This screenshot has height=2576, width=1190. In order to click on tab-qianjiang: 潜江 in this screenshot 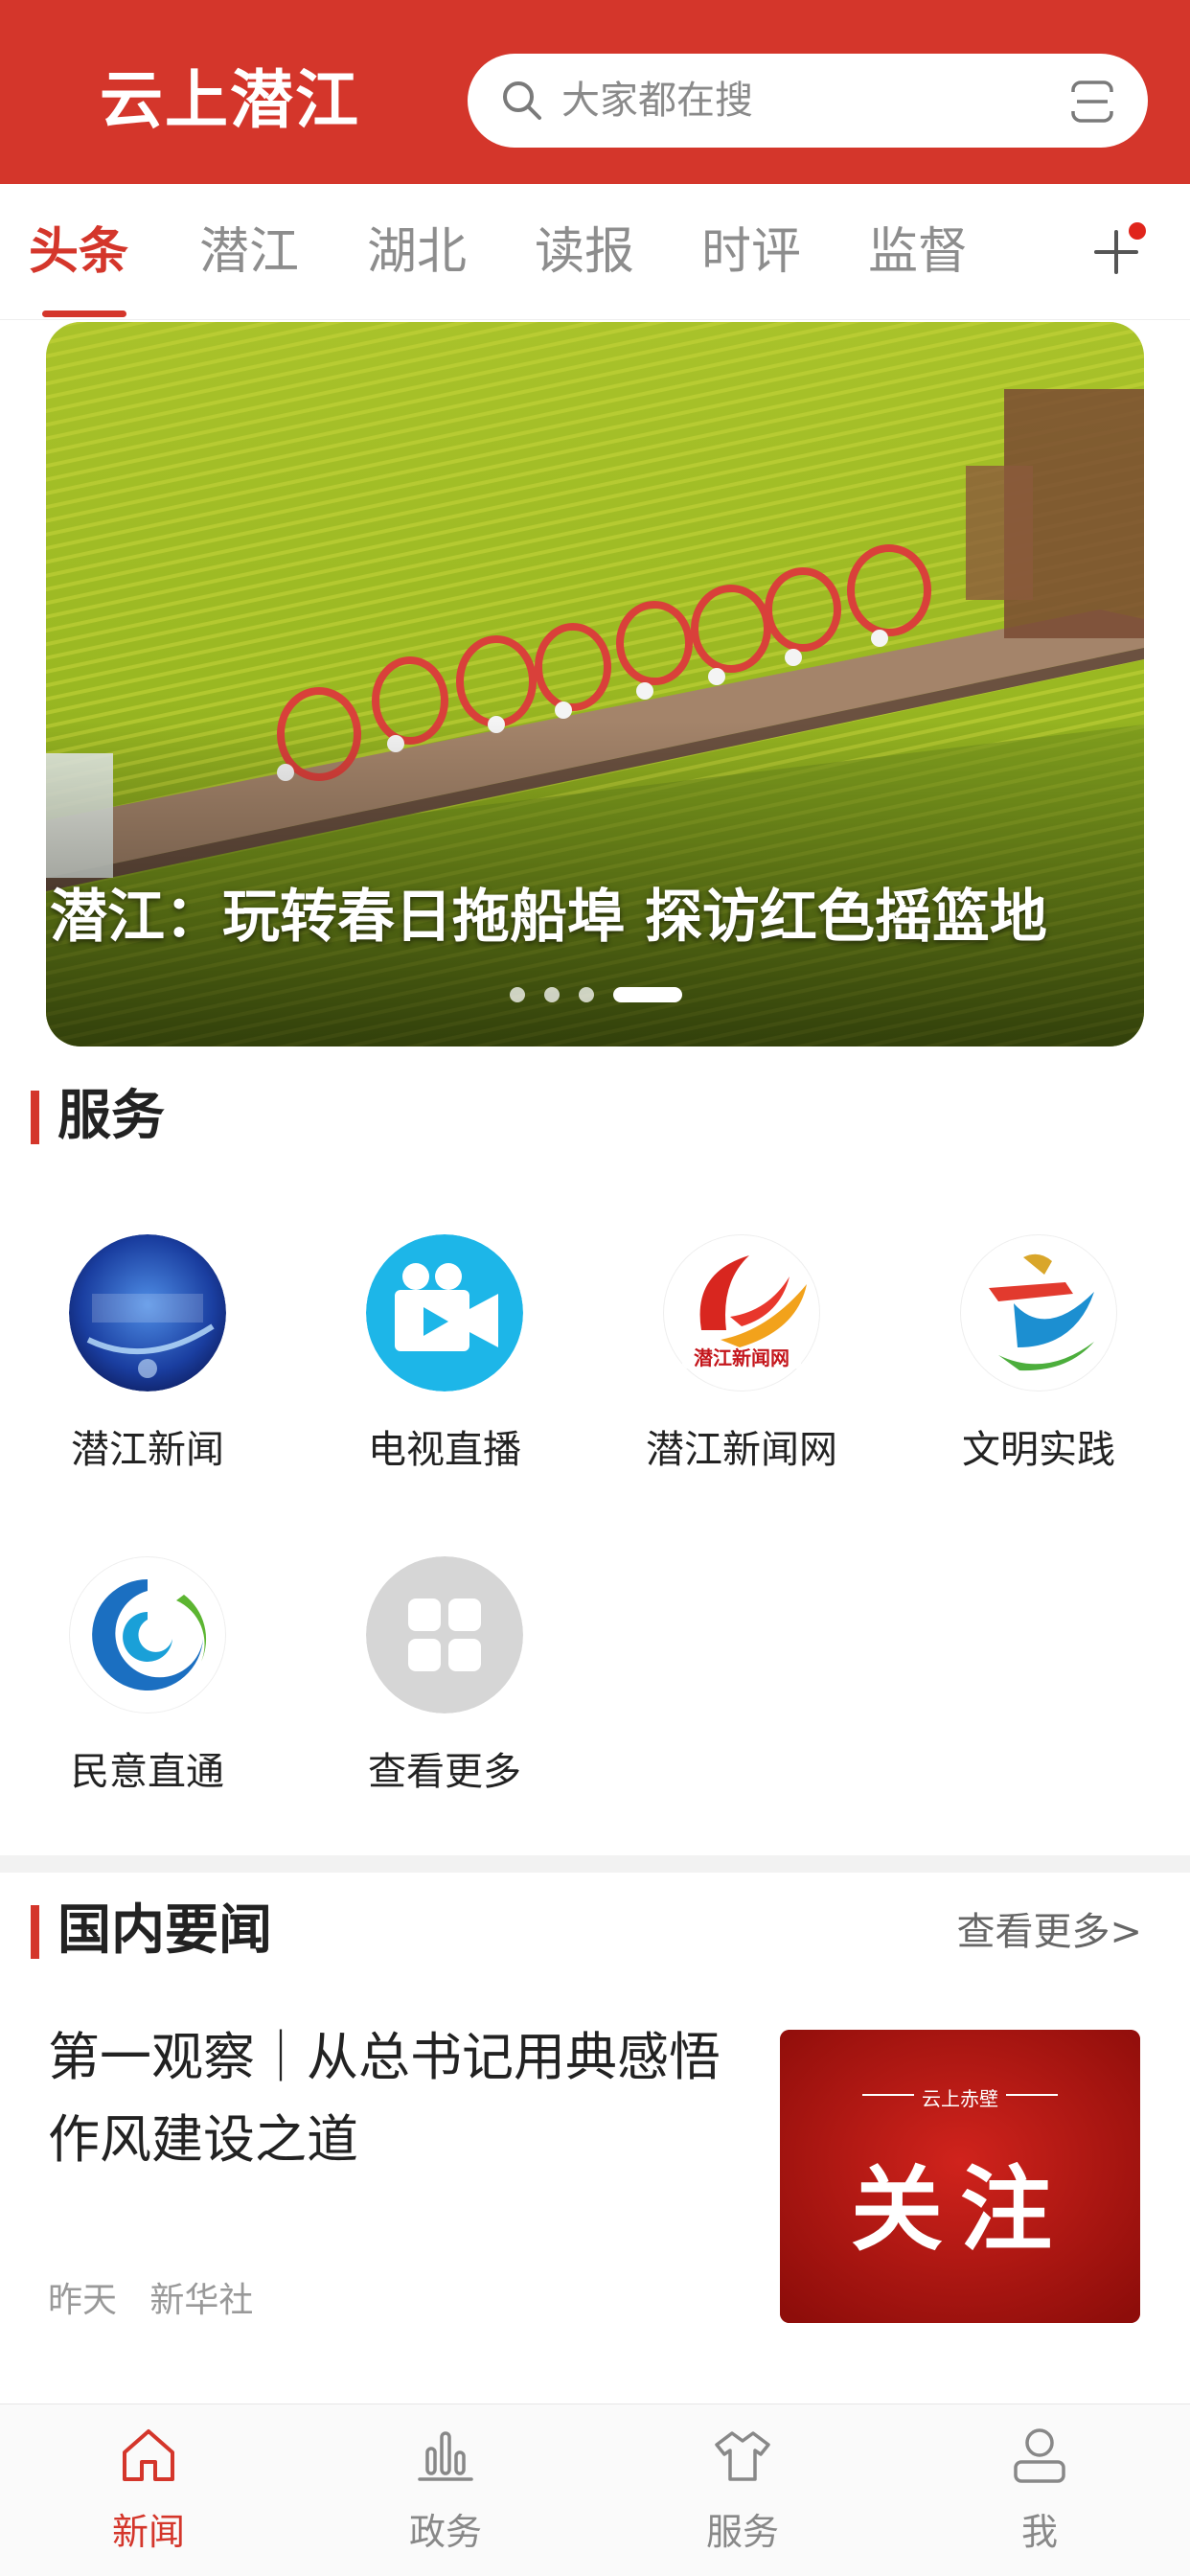, I will do `click(250, 252)`.